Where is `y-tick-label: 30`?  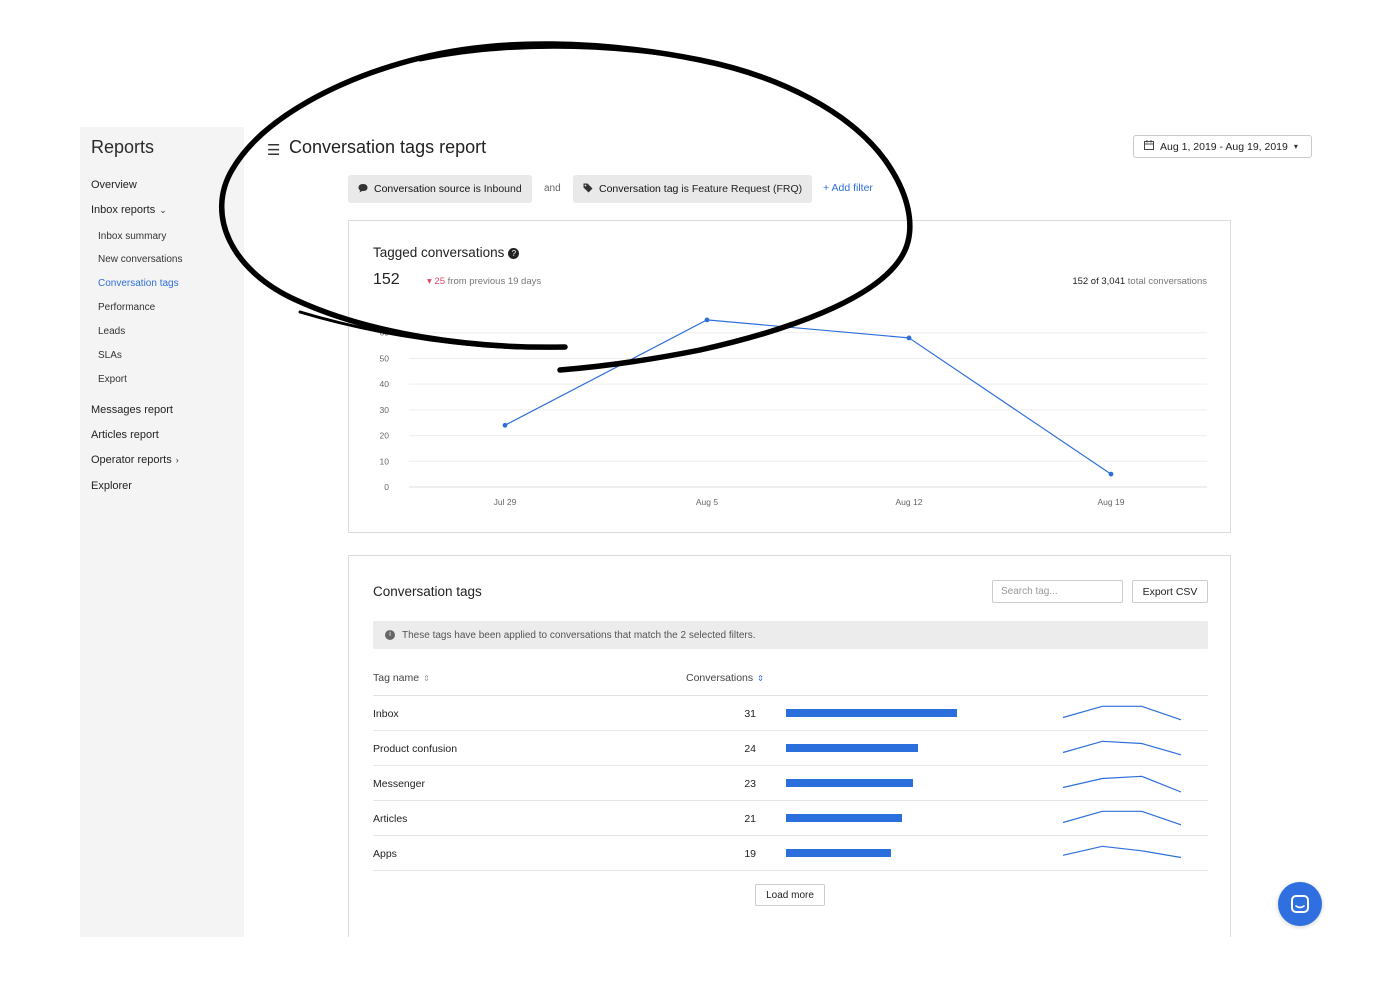
y-tick-label: 30 is located at coordinates (385, 410).